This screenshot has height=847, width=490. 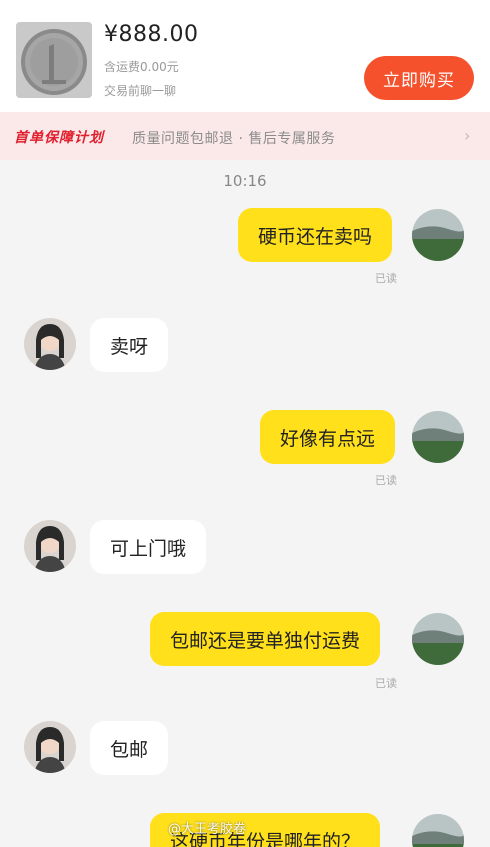 I want to click on coin-image, so click(x=54, y=60).